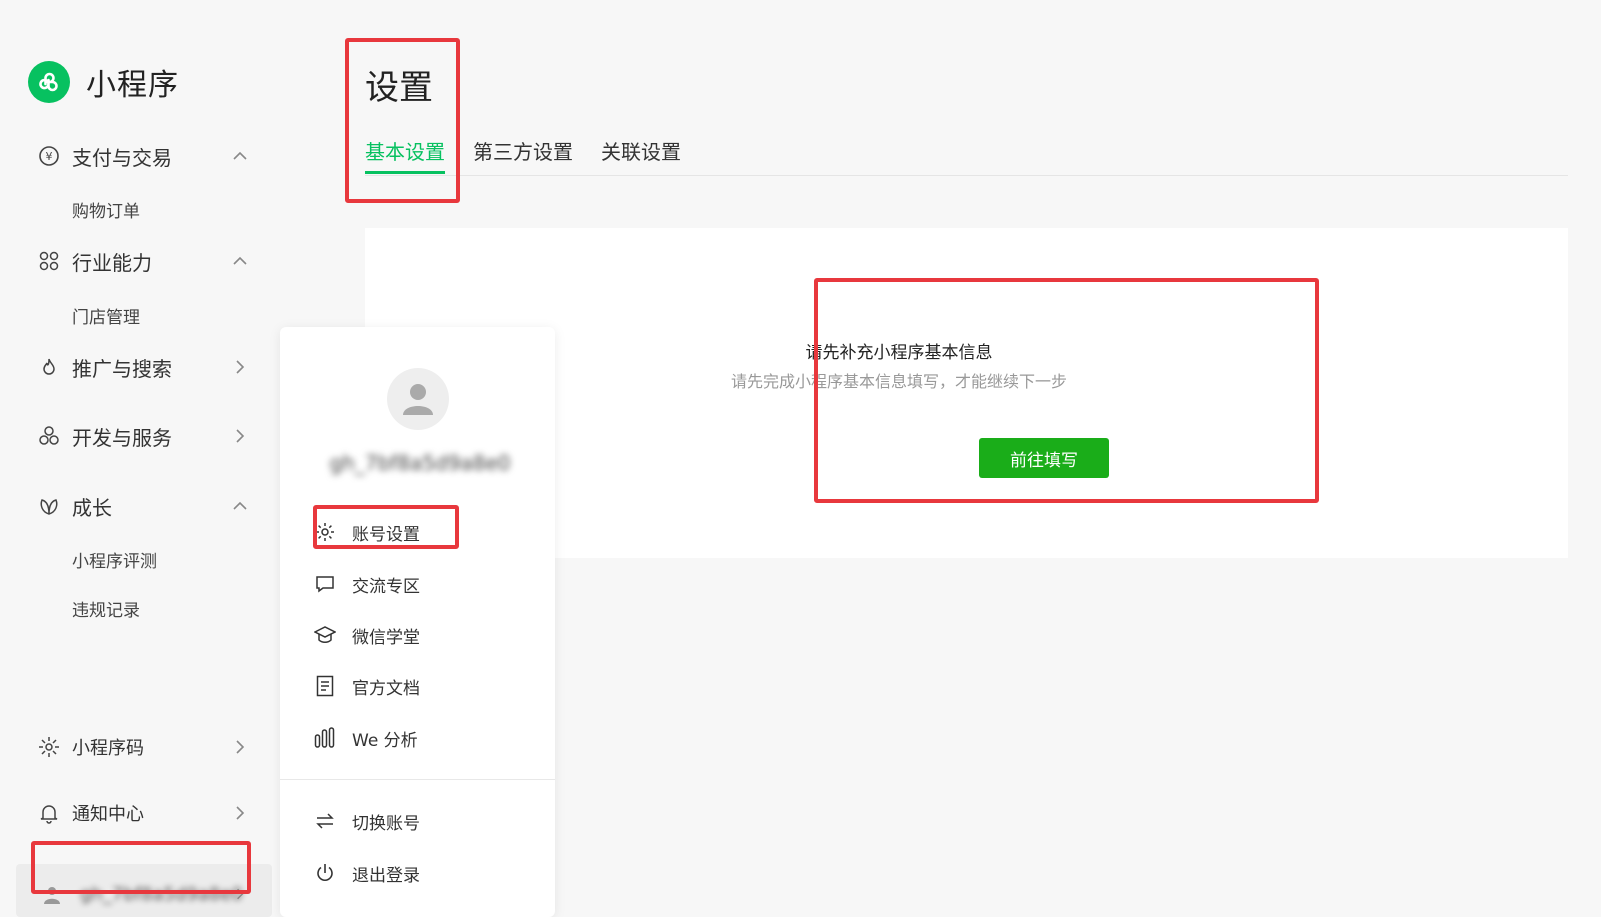 The height and width of the screenshot is (917, 1601). What do you see at coordinates (146, 813) in the screenshot?
I see `sidebar-item-notify: 通知中心` at bounding box center [146, 813].